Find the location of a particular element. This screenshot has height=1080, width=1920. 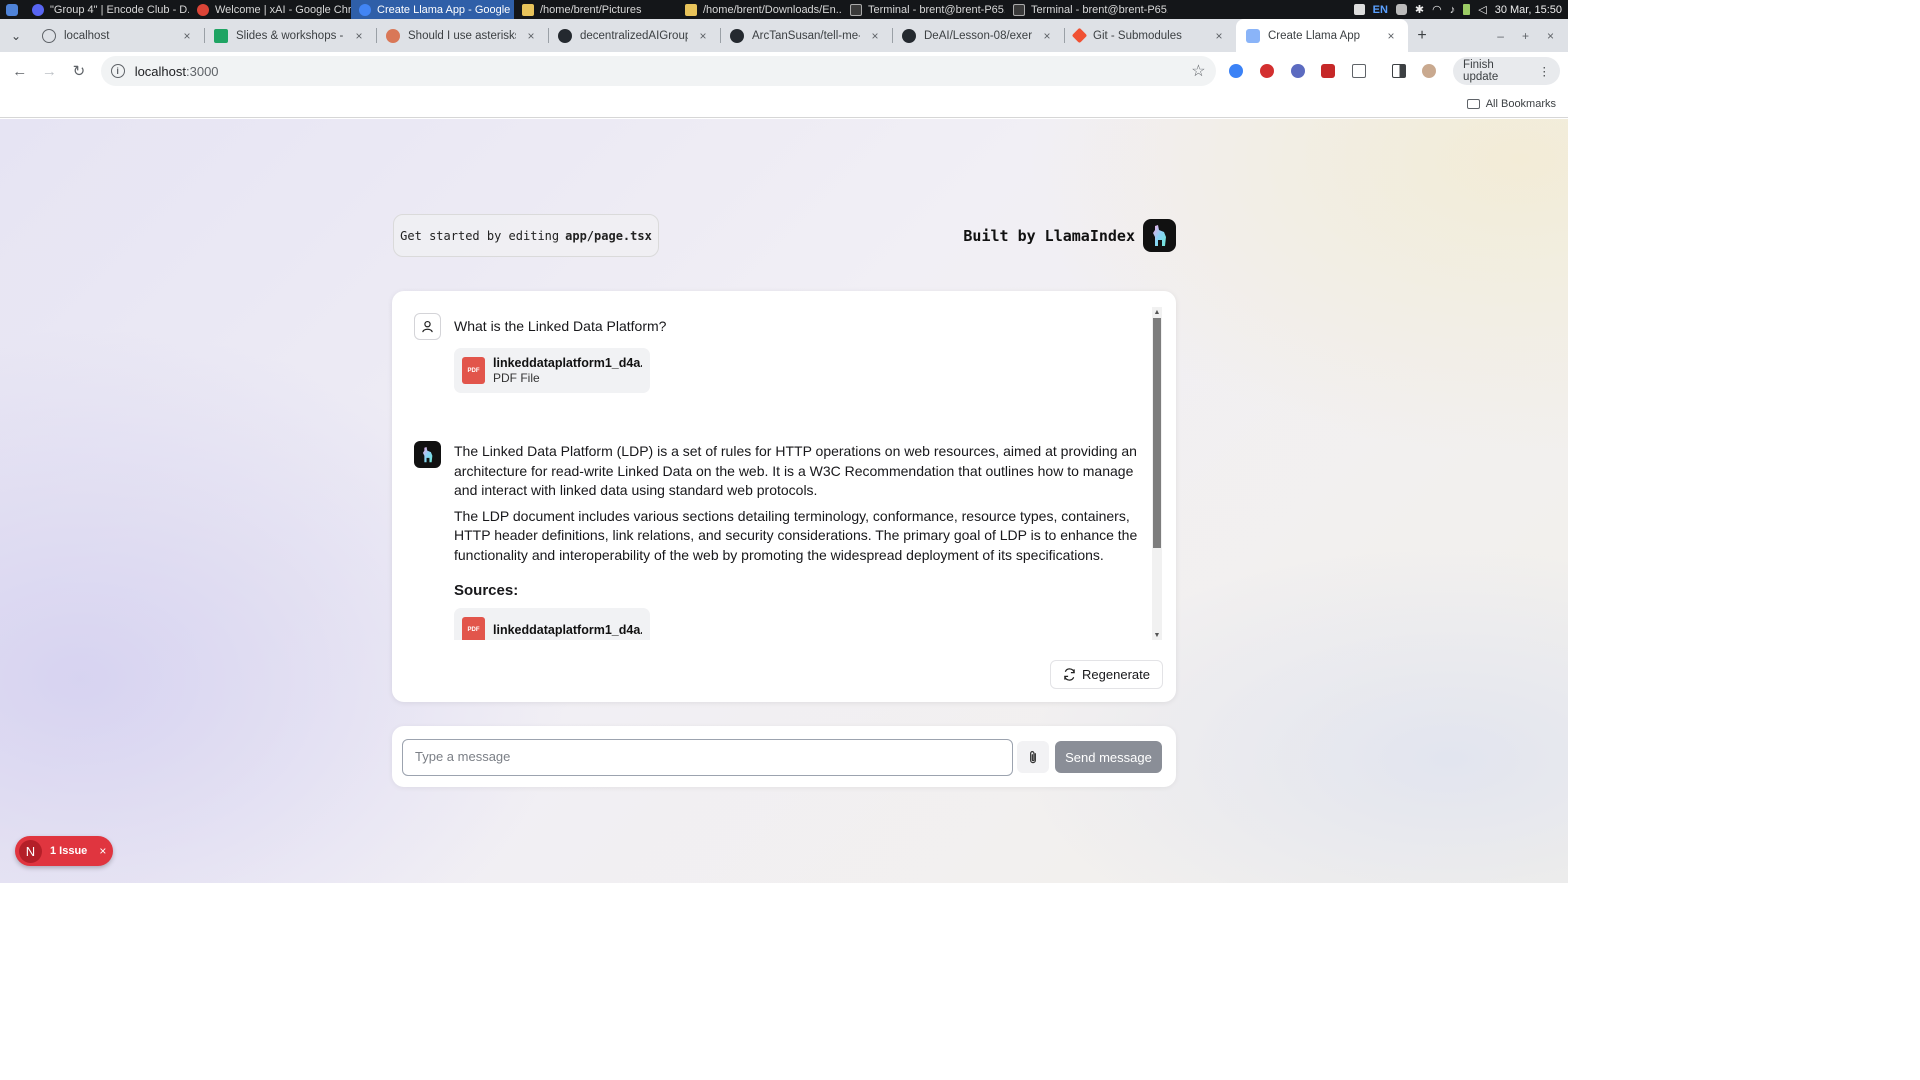

close-window-icon: × is located at coordinates (1550, 36).